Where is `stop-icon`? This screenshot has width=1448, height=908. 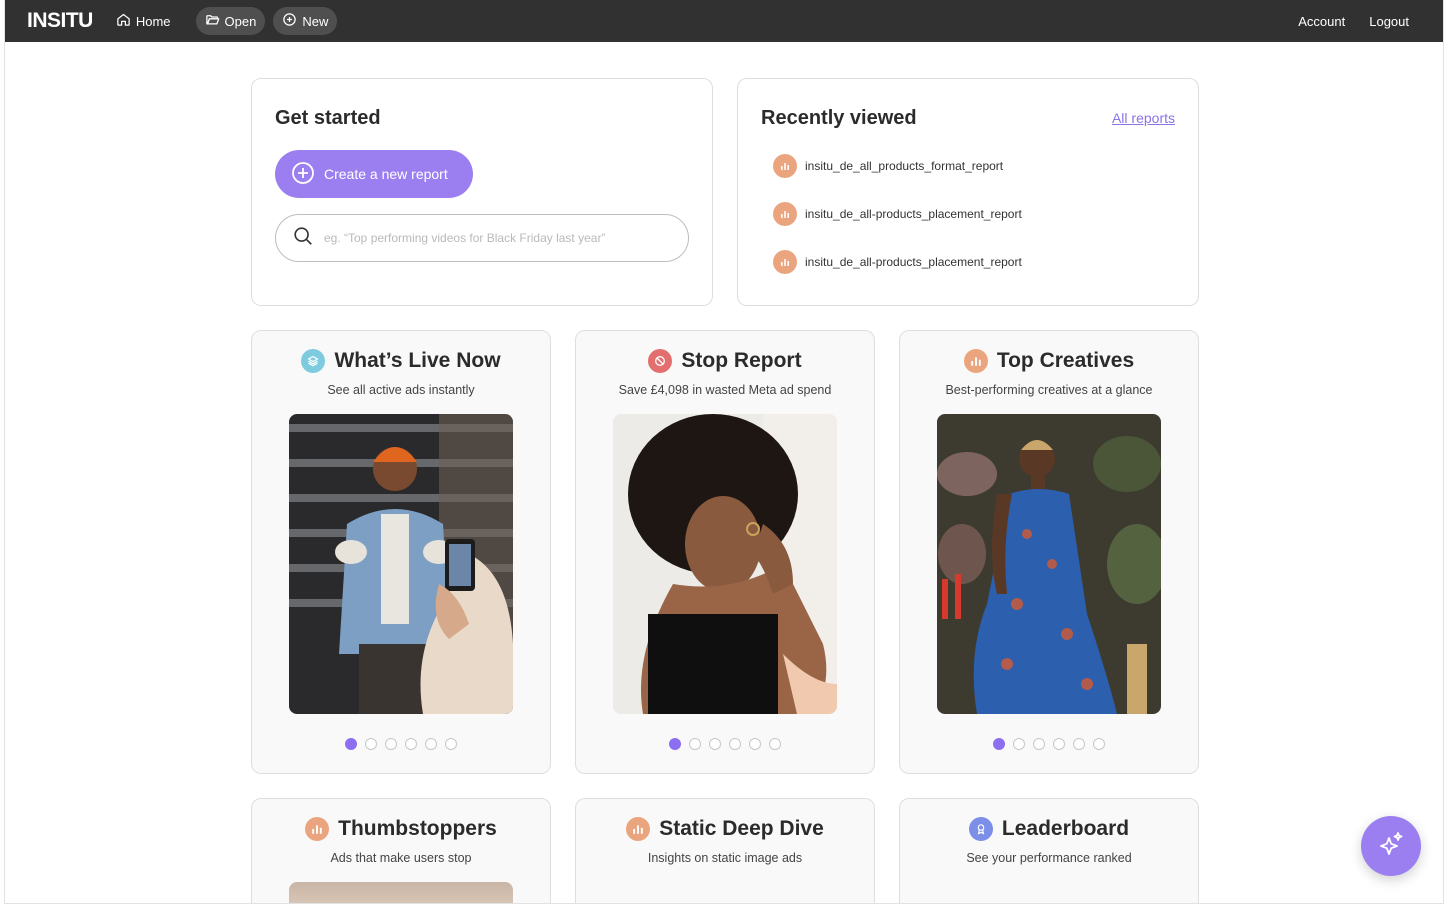
stop-icon is located at coordinates (660, 361).